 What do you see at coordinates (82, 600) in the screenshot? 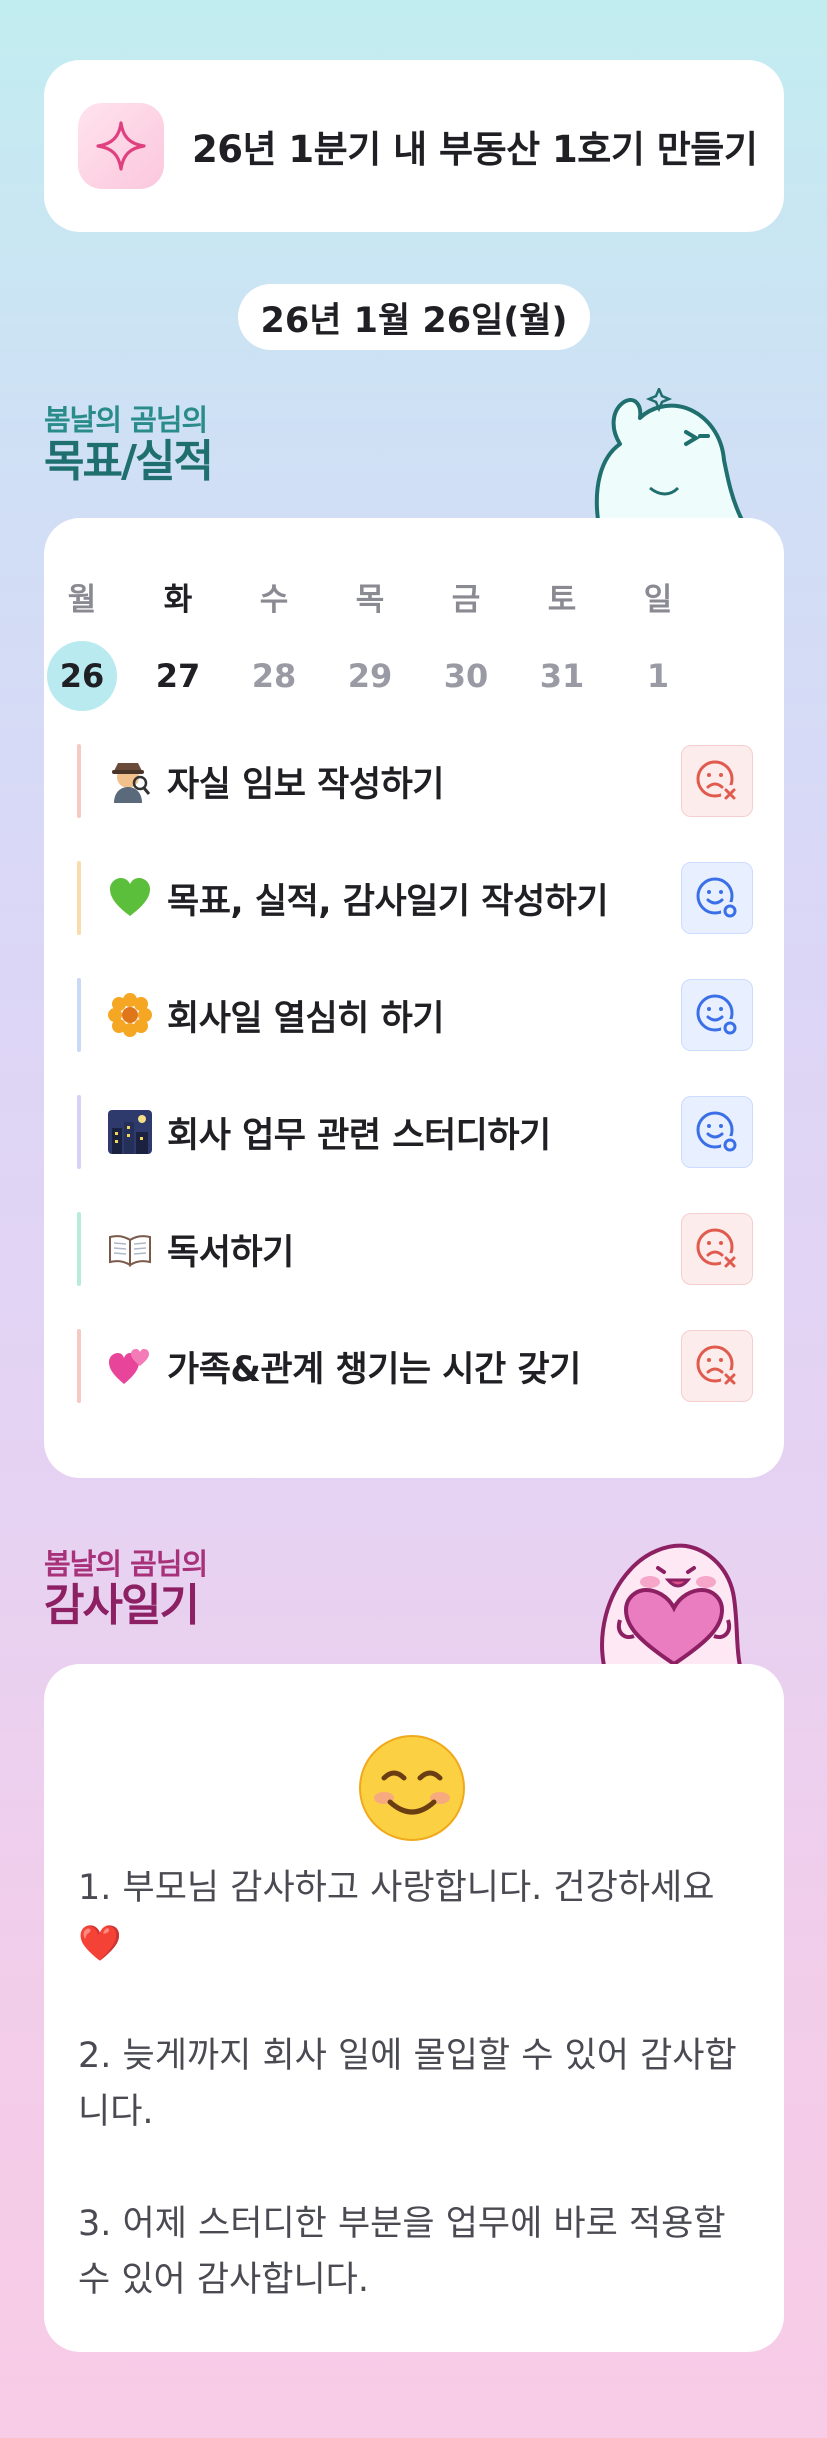
I see `weekday-label: 월` at bounding box center [82, 600].